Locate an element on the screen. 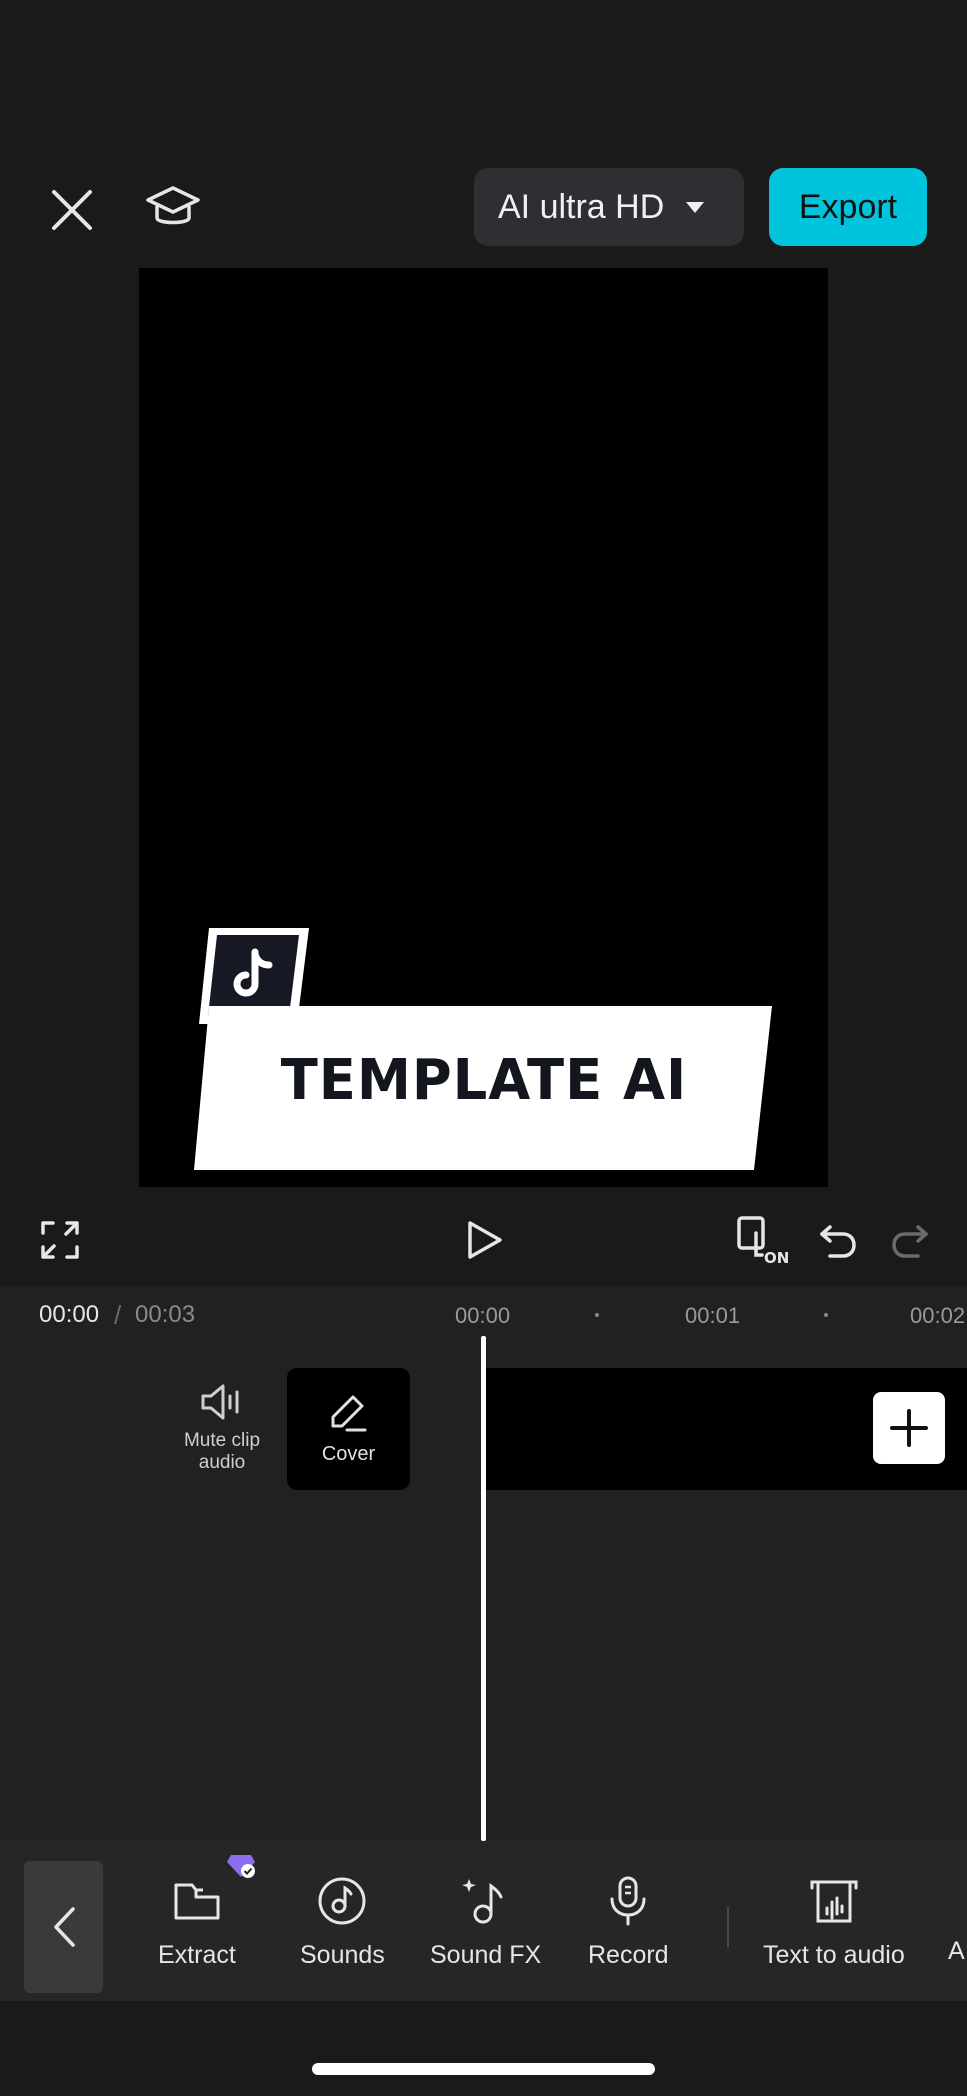 This screenshot has width=967, height=2096. music-disc-icon is located at coordinates (342, 1901).